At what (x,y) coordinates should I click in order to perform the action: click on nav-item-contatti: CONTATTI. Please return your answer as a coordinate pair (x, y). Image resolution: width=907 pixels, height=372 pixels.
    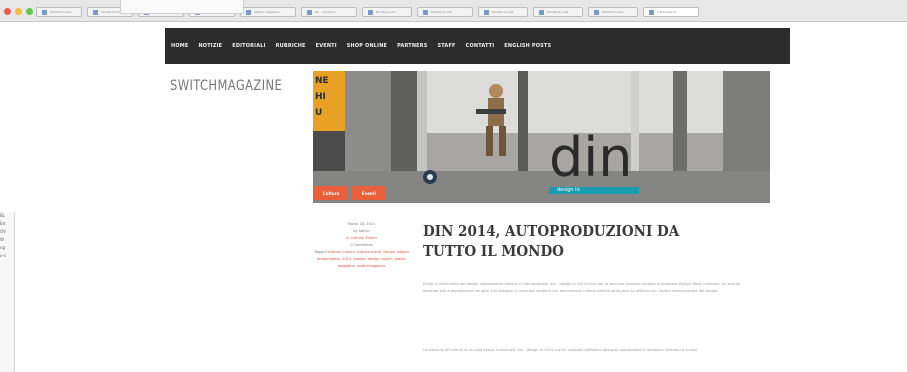
    Looking at the image, I should click on (480, 46).